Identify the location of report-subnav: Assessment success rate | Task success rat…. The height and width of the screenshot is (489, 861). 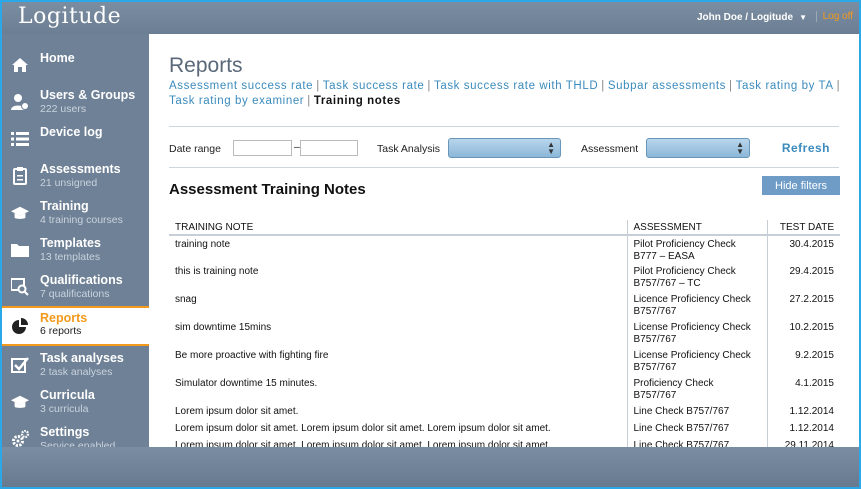
(509, 94).